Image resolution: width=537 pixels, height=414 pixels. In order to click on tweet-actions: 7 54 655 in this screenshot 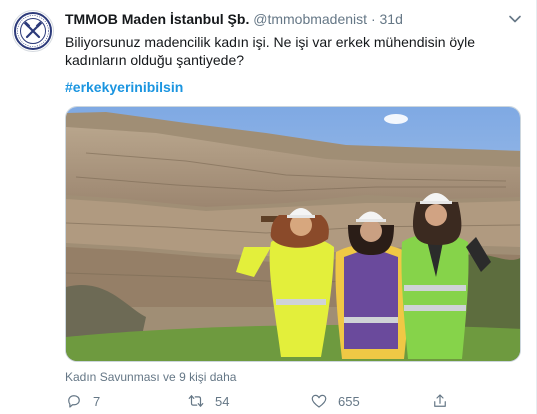, I will do `click(275, 402)`.